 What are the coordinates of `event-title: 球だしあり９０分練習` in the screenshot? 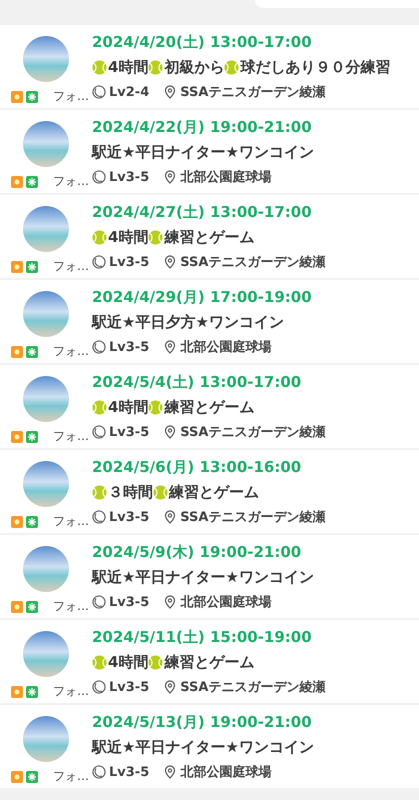 It's located at (315, 67).